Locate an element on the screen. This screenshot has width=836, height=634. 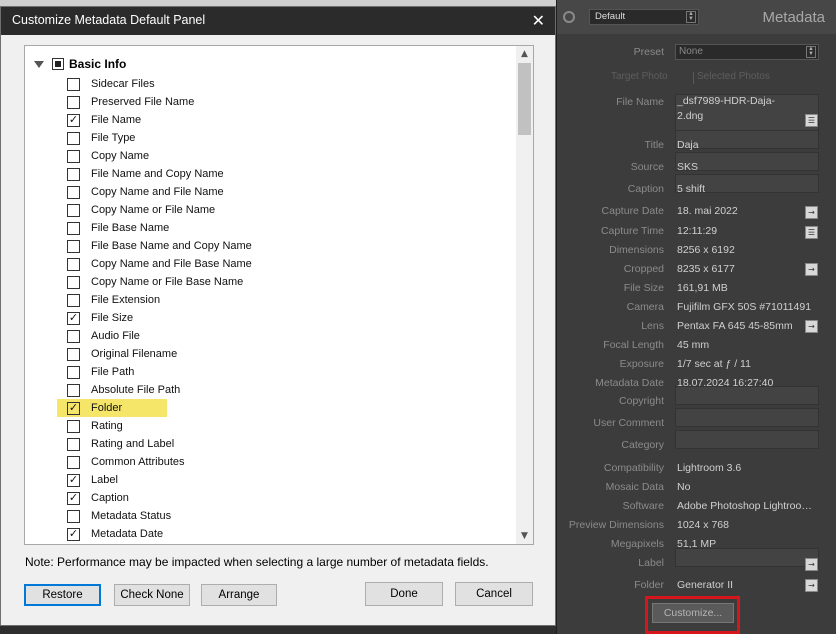
metadata-label: Category is located at coordinates (642, 445).